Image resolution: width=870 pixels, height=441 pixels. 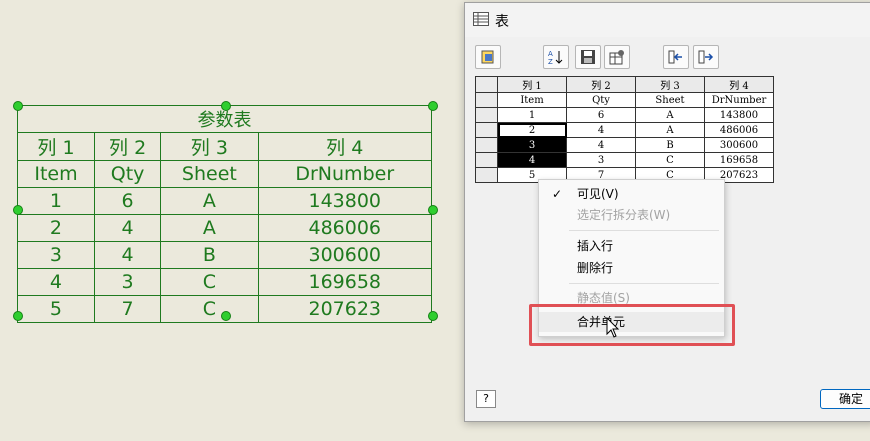 What do you see at coordinates (613, 327) in the screenshot?
I see `mouse-cursor-icon` at bounding box center [613, 327].